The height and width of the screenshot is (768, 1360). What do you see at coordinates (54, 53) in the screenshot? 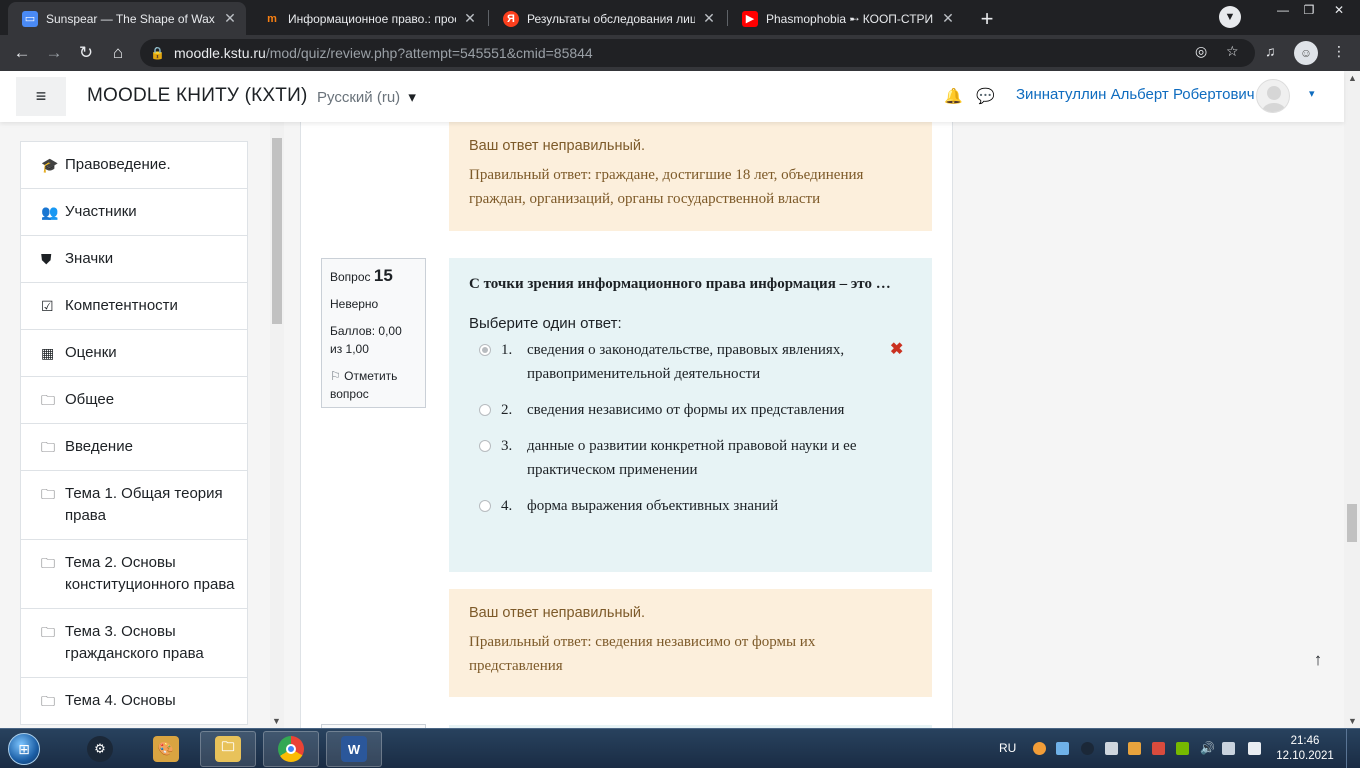
I see `forward-icon: →` at bounding box center [54, 53].